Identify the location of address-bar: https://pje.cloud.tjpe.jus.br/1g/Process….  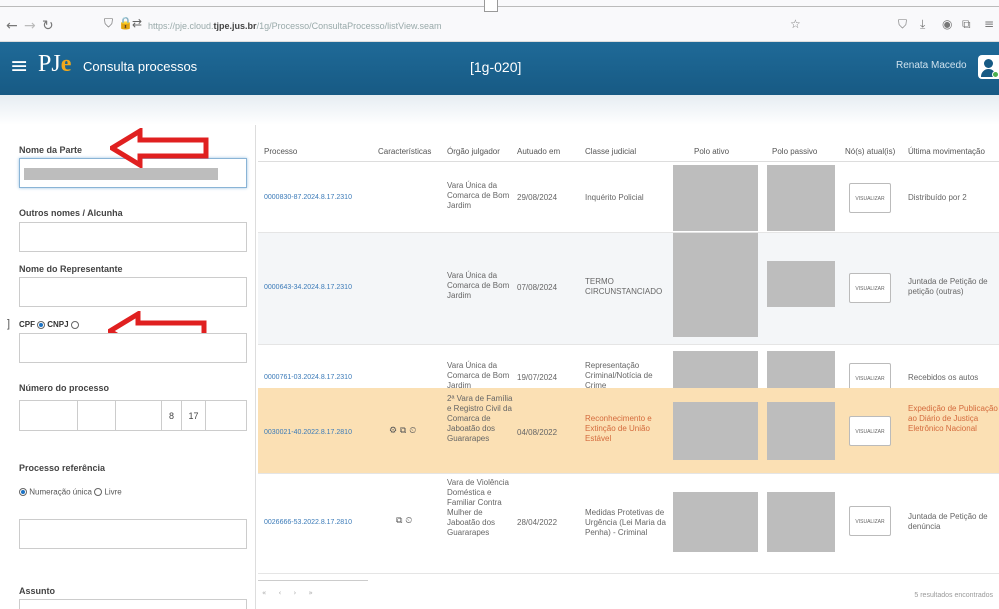
(408, 26).